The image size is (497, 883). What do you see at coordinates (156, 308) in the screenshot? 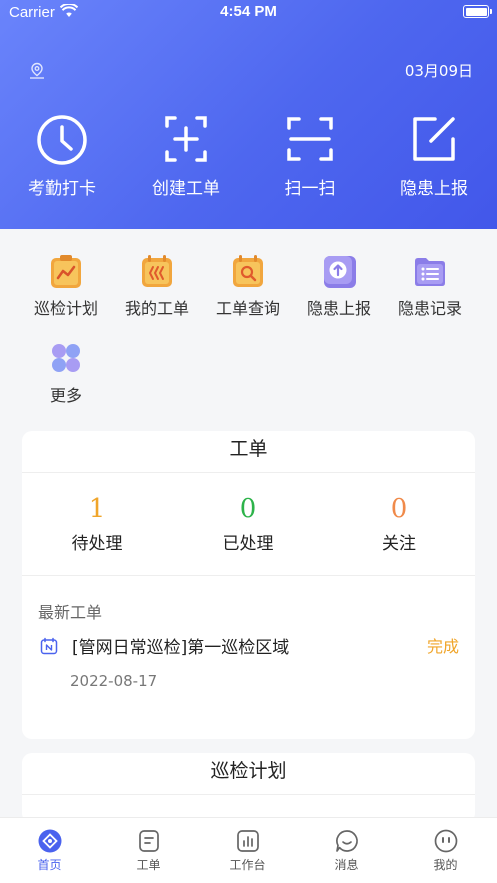
I see `grid-label: 我的工单` at bounding box center [156, 308].